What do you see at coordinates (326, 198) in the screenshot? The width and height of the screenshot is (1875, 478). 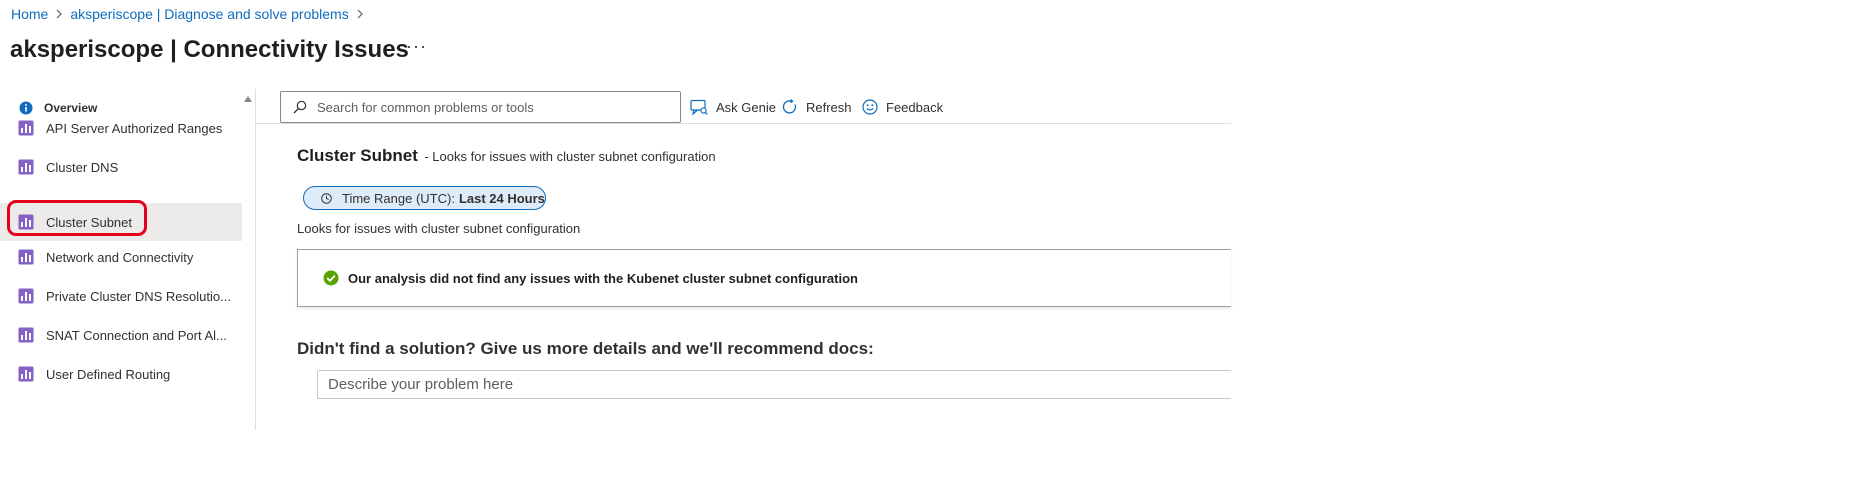 I see `clock-icon` at bounding box center [326, 198].